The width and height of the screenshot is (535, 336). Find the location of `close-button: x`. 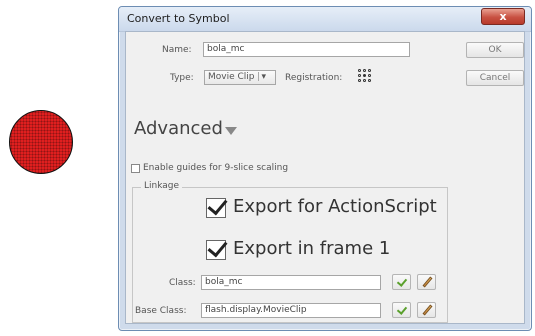

close-button: x is located at coordinates (503, 16).